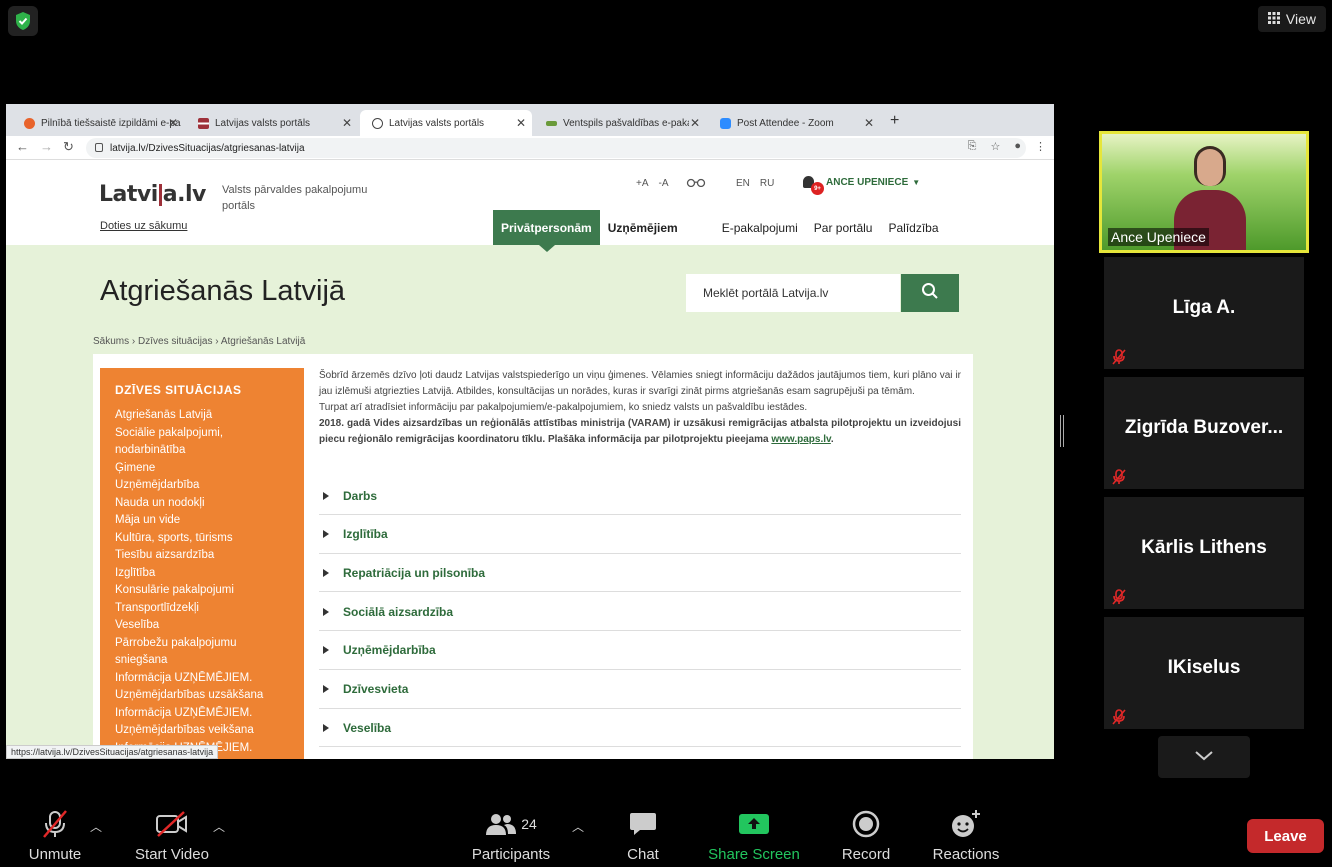  I want to click on participant-tile: Līga A., so click(1204, 313).